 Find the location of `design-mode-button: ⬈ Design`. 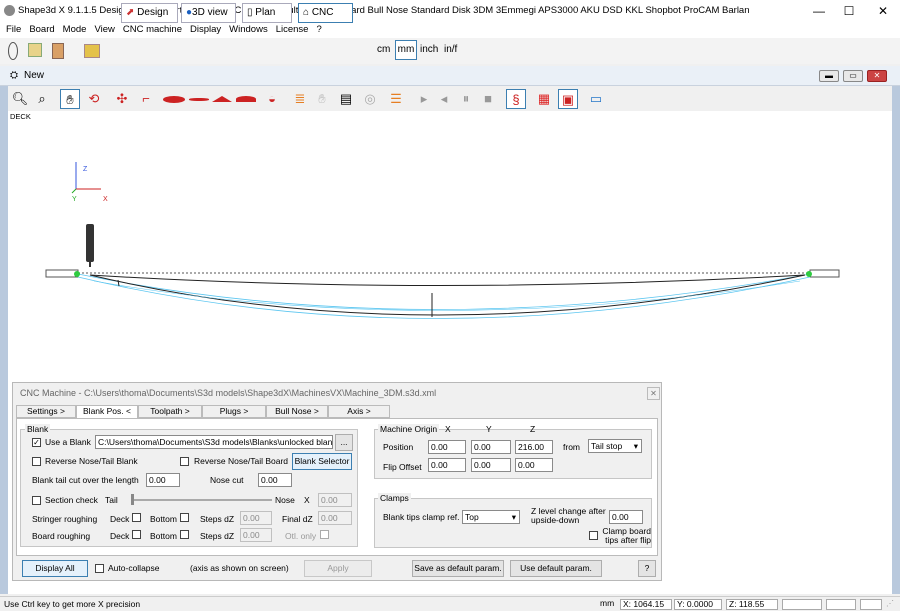

design-mode-button: ⬈ Design is located at coordinates (149, 13).